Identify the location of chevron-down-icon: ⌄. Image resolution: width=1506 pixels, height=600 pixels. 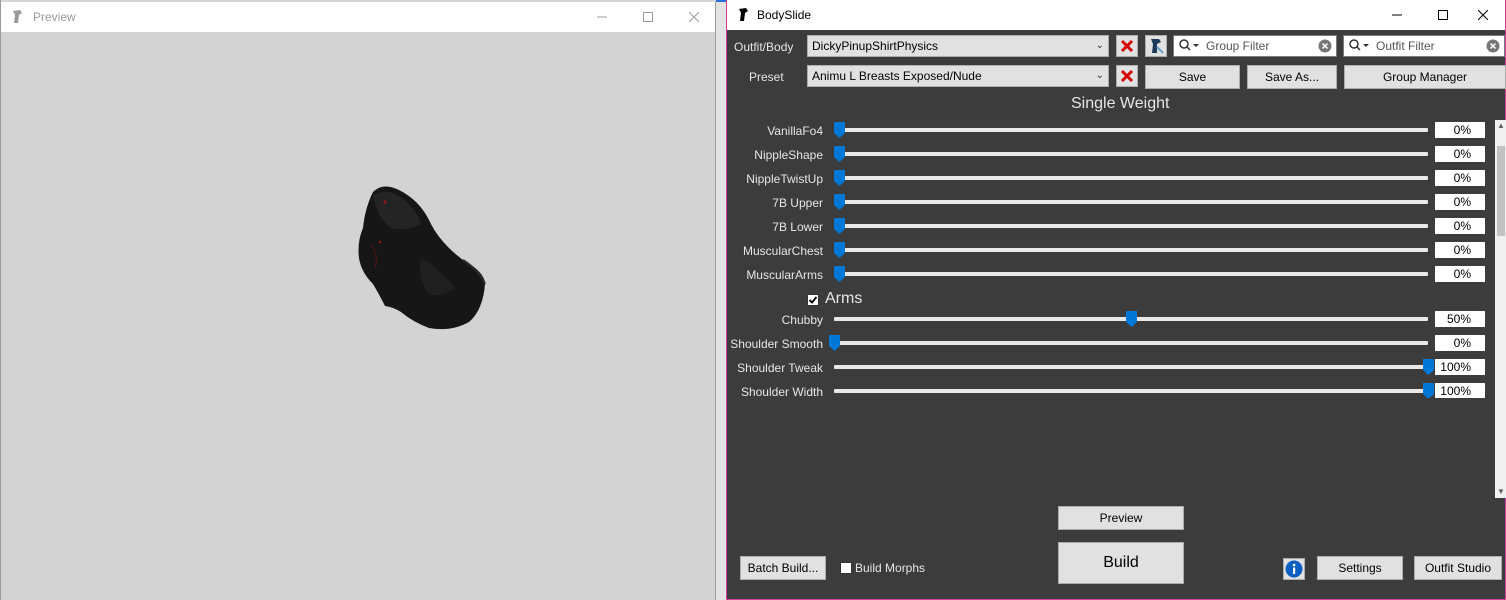
(1099, 75).